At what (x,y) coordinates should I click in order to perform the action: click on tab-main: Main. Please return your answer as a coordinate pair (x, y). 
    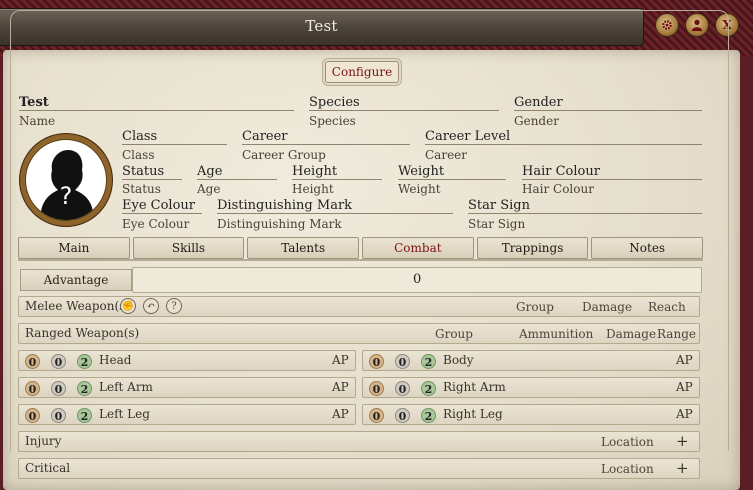
    Looking at the image, I should click on (74, 248).